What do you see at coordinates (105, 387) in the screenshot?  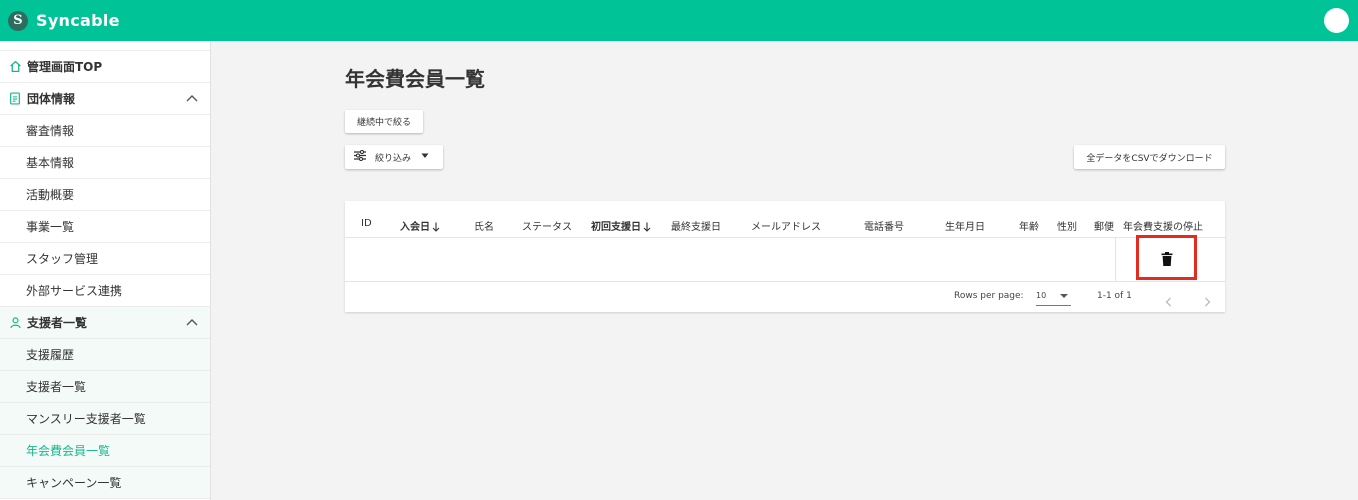 I see `sidebar-item-supporter-list: 支援者一覧` at bounding box center [105, 387].